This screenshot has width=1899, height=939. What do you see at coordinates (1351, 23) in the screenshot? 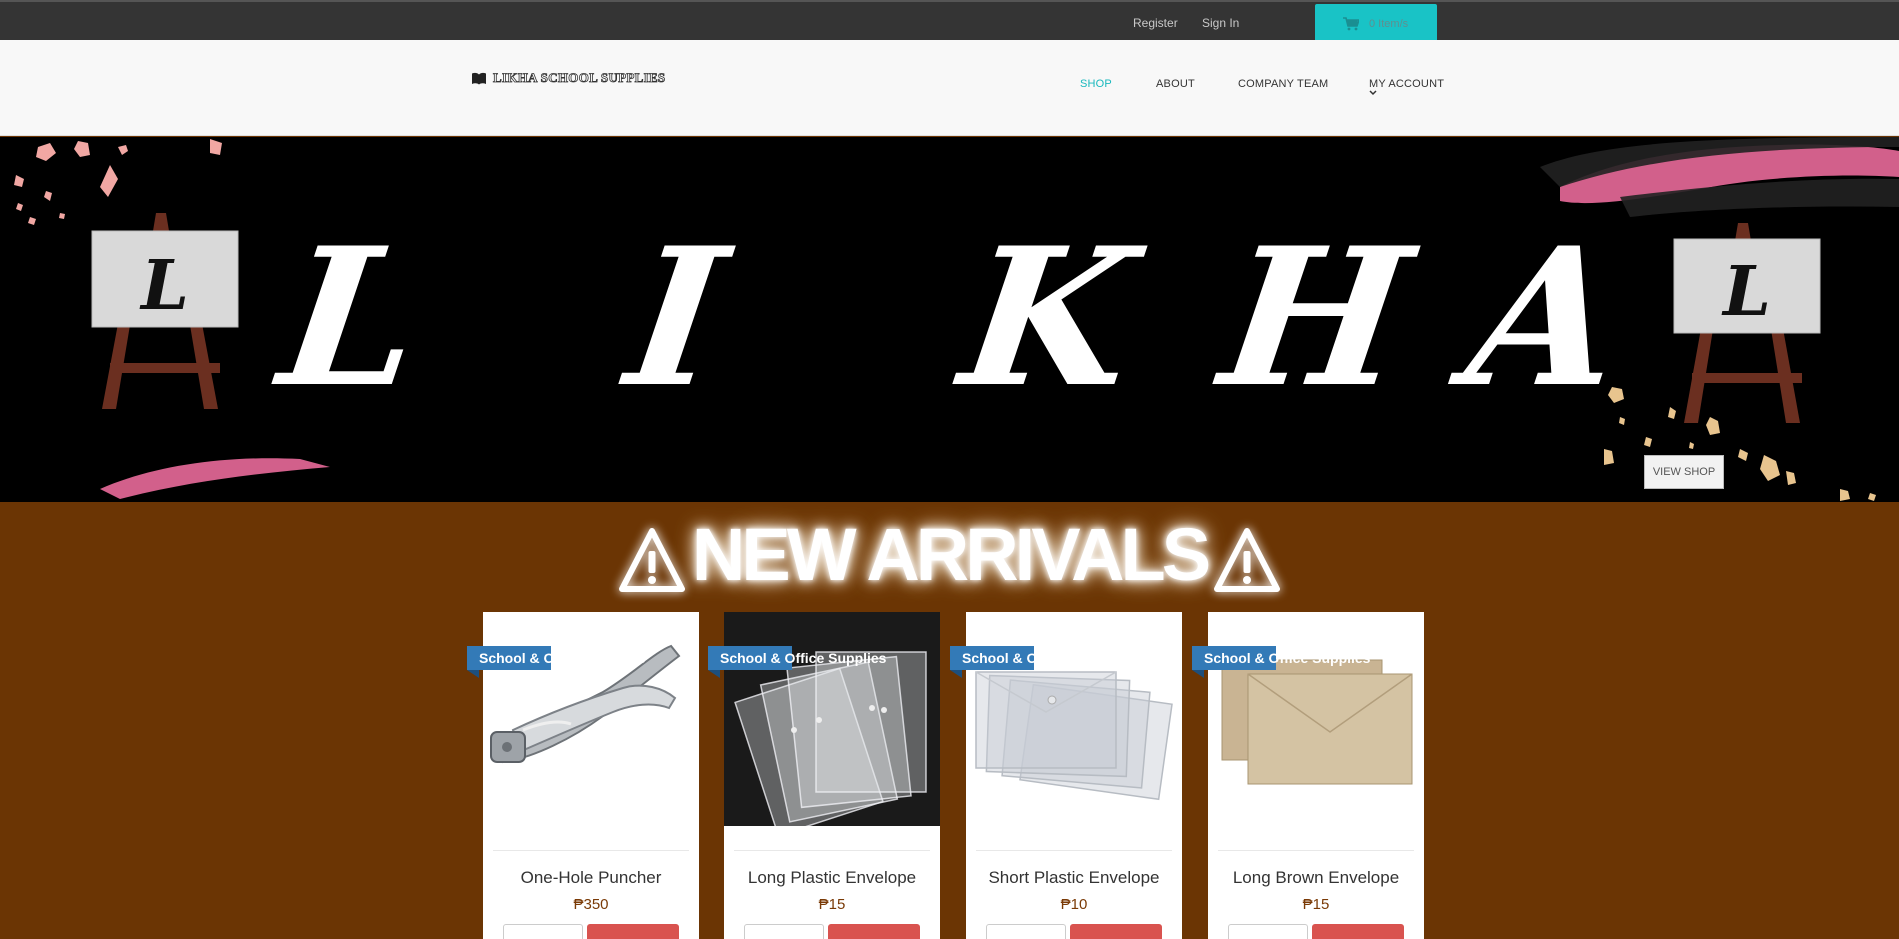
I see `cart-icon` at bounding box center [1351, 23].